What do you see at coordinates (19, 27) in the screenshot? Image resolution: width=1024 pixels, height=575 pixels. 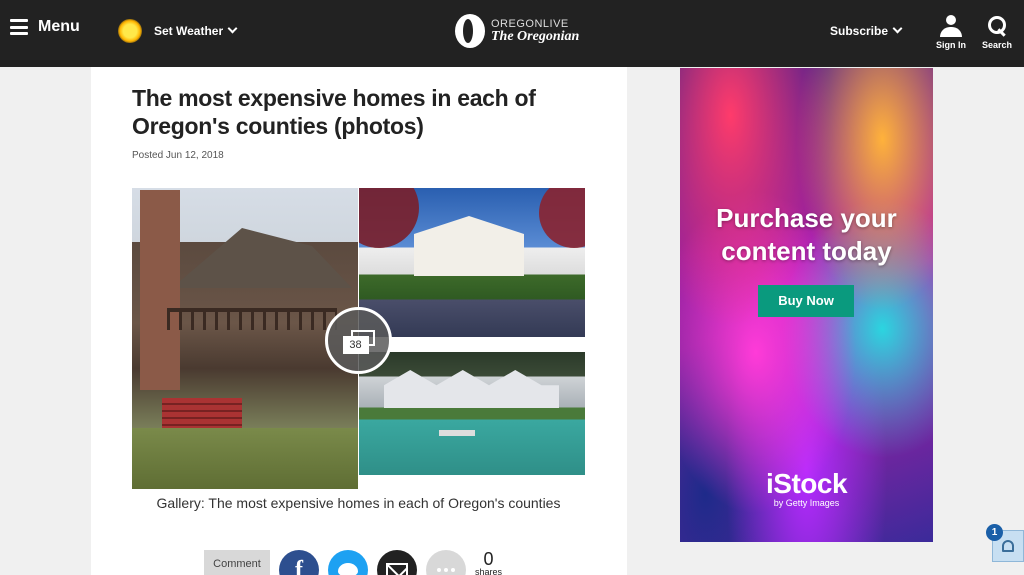 I see `hamburger-icon` at bounding box center [19, 27].